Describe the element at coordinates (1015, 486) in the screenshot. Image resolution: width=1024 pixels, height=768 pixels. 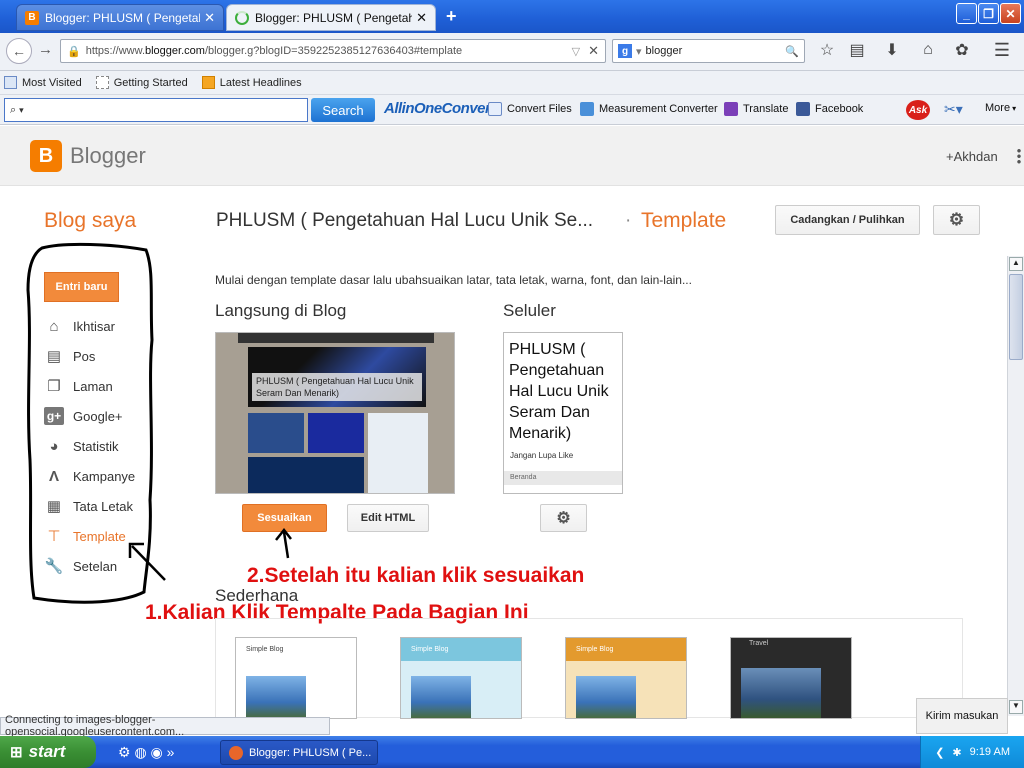
I see `page-scrollbar: ▲ ▼` at that location.